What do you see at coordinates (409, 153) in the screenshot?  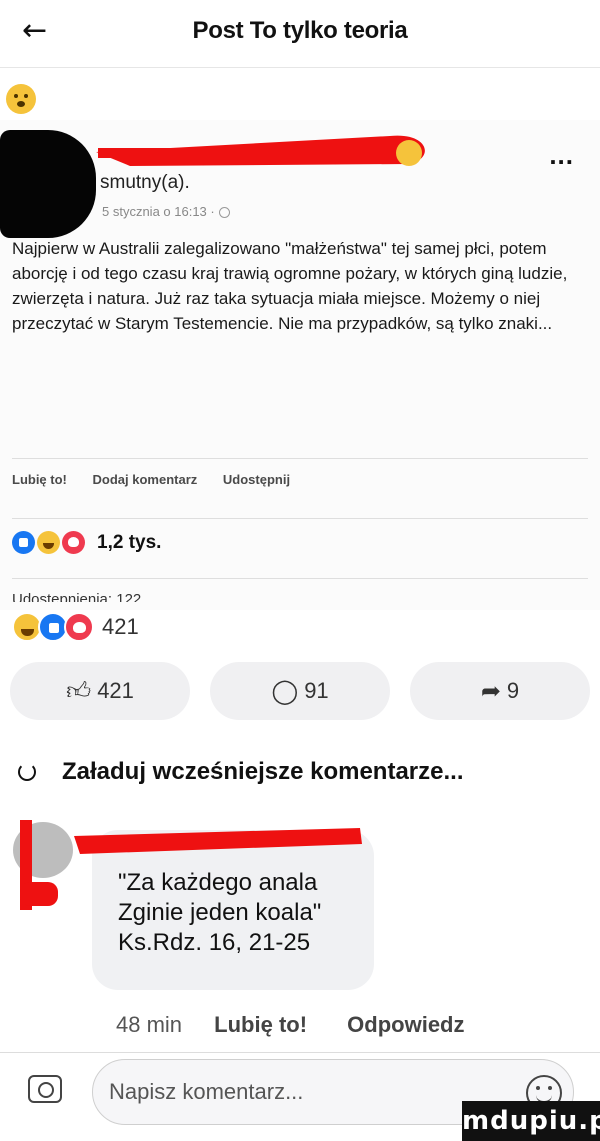 I see `sad-emoji-icon` at bounding box center [409, 153].